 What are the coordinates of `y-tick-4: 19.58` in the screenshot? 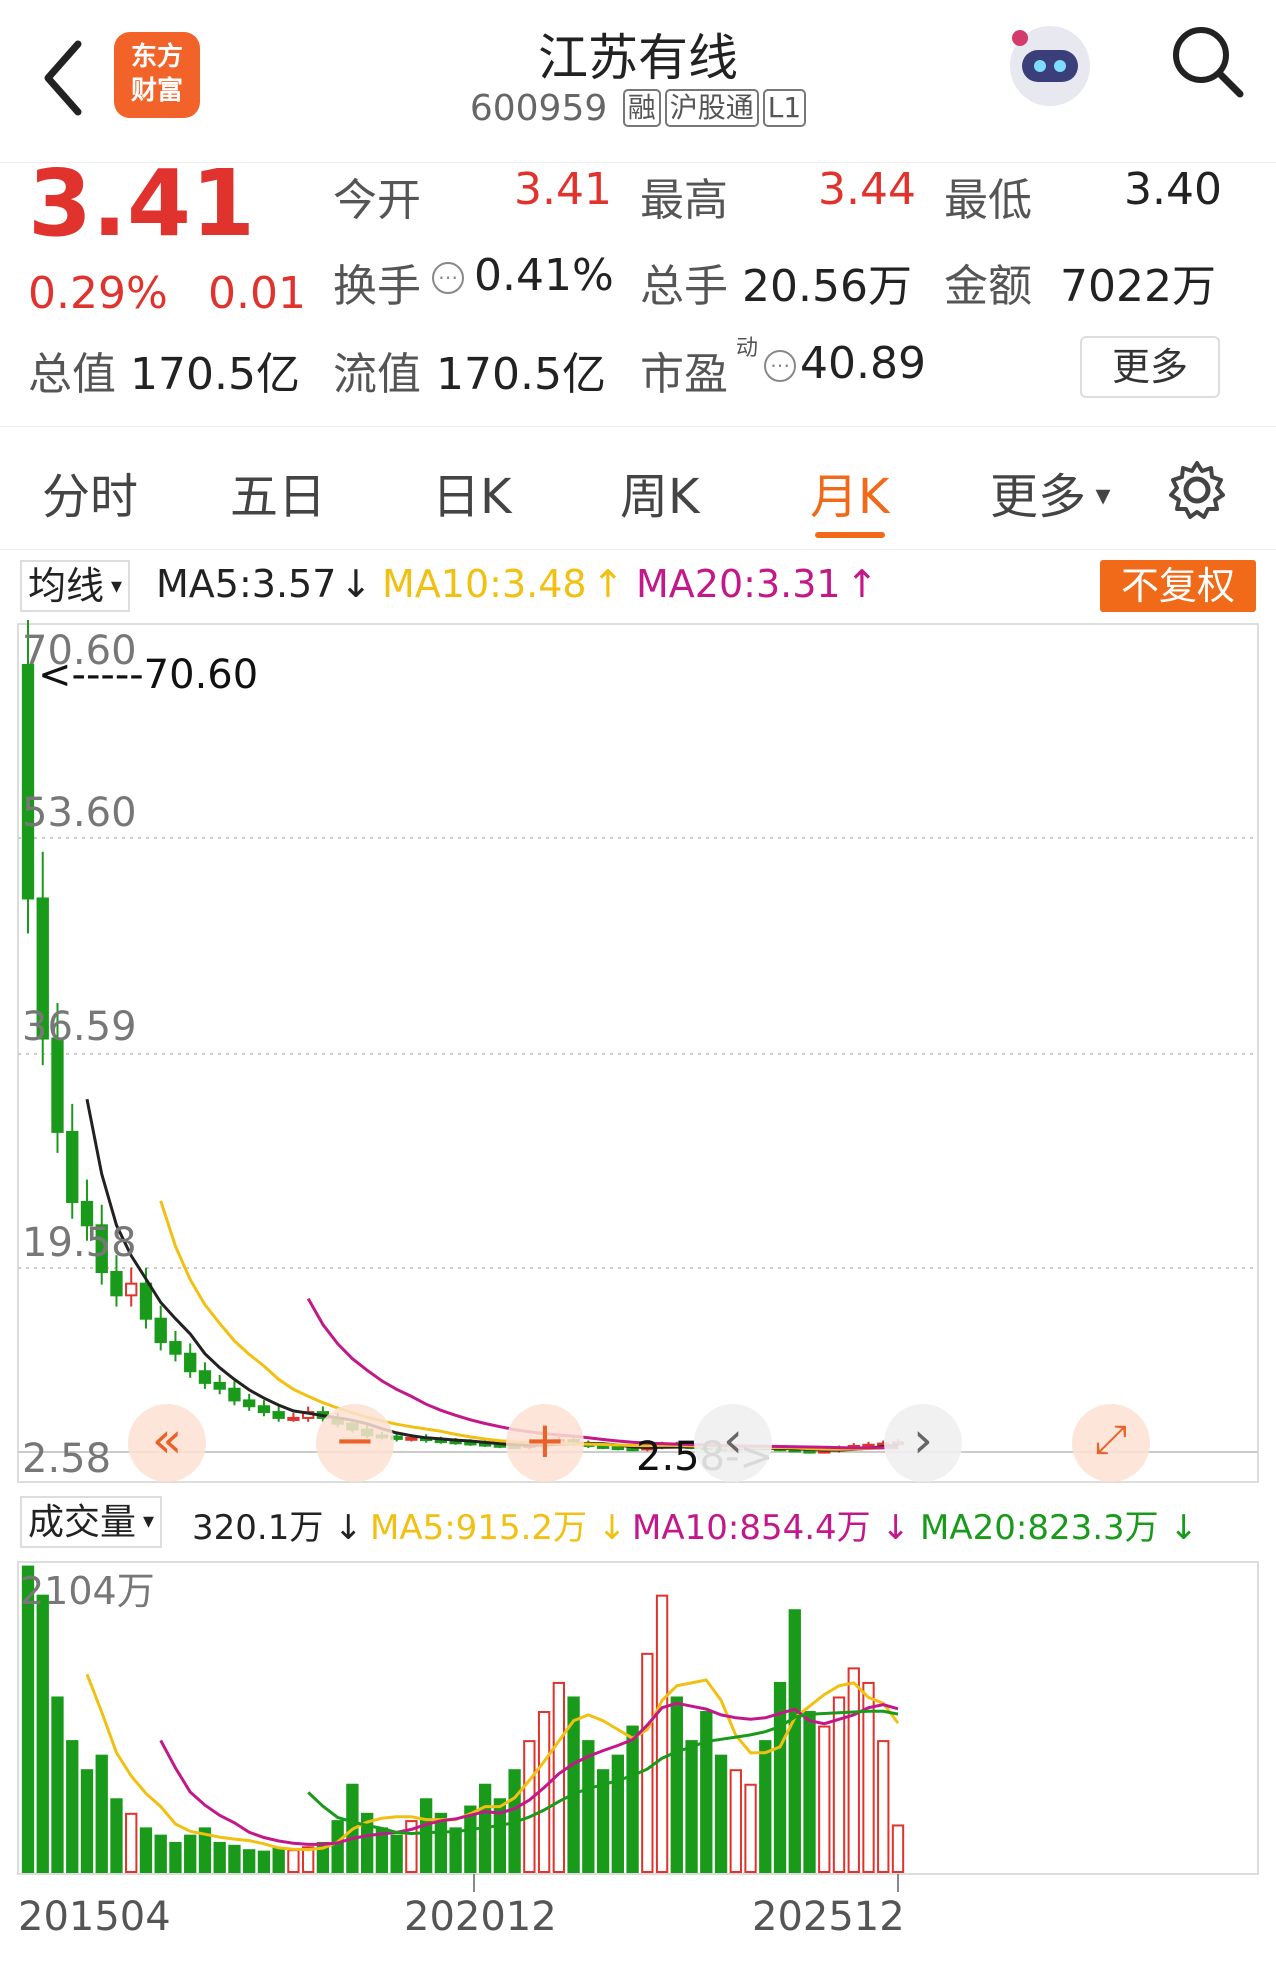 It's located at (79, 1243).